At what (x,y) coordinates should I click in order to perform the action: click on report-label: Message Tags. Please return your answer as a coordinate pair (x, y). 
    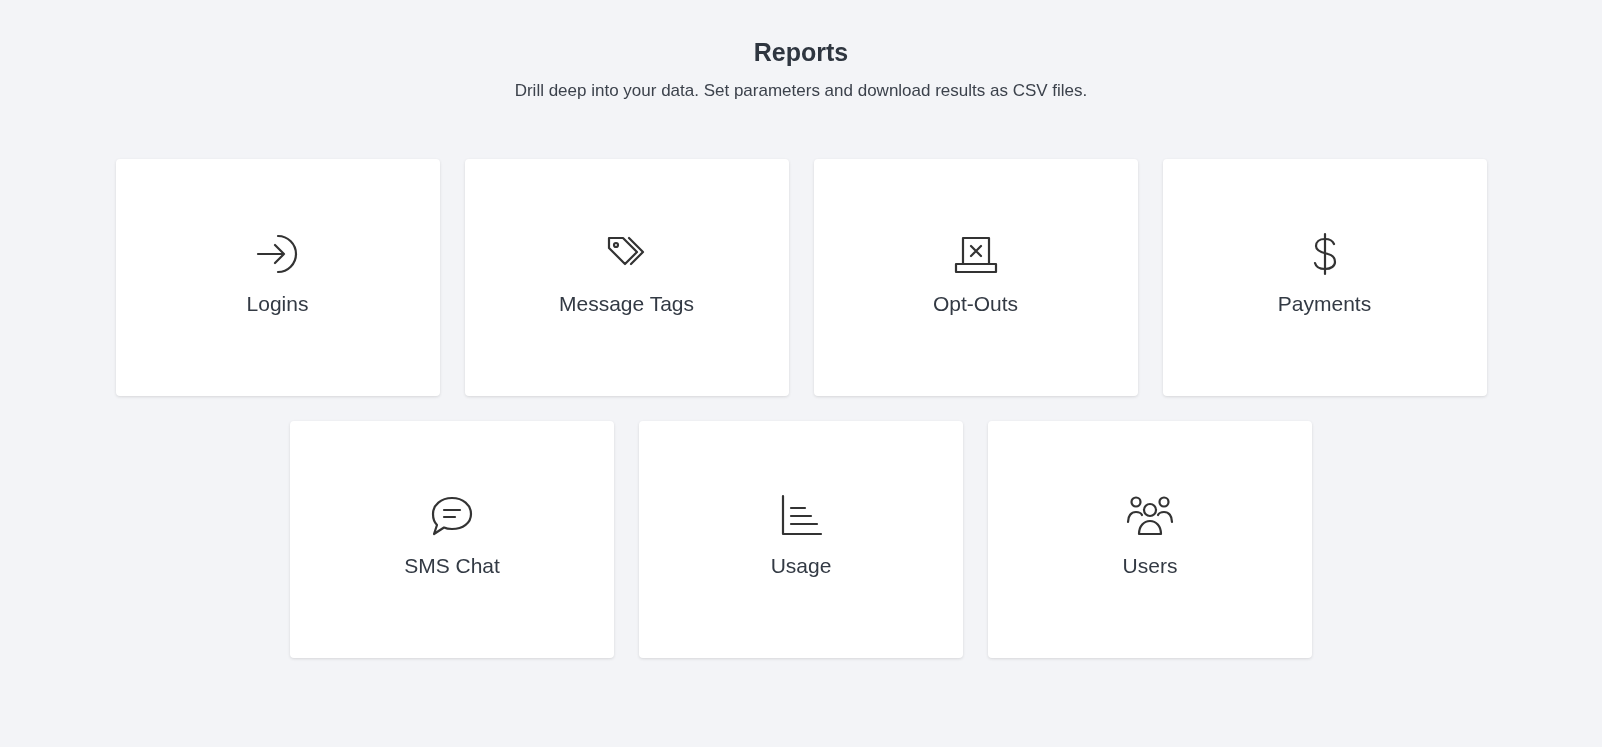
    Looking at the image, I should click on (626, 303).